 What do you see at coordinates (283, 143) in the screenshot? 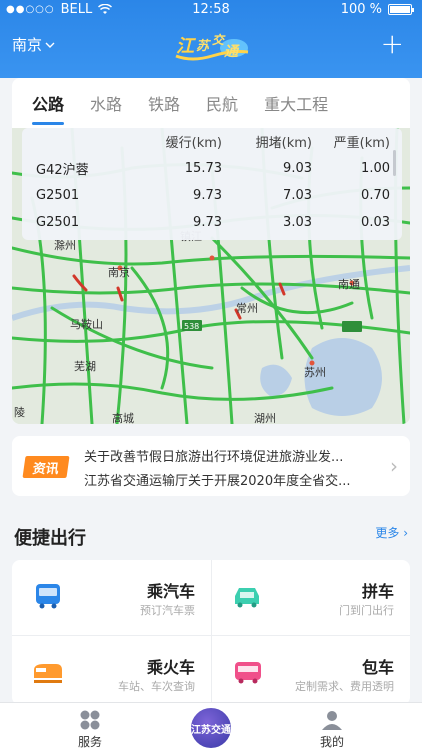
I see `header-jam: 拥堵(km)` at bounding box center [283, 143].